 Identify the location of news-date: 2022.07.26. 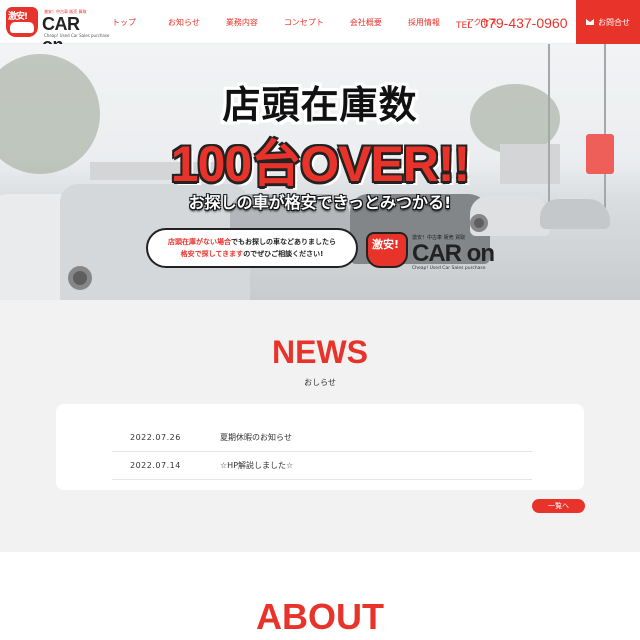
(155, 437).